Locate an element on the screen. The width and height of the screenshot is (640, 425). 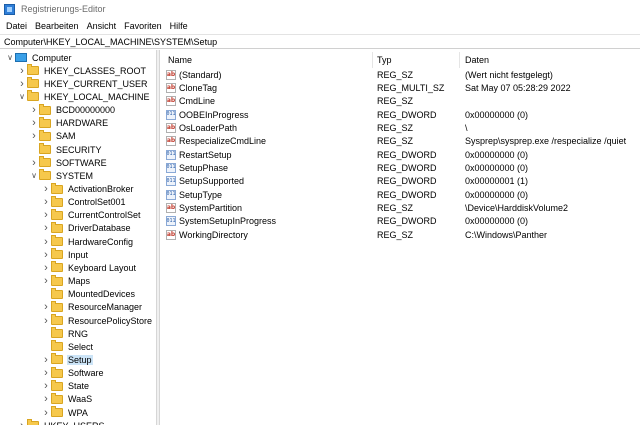
tree-node: MountedDevices is located at coordinates (88, 294).